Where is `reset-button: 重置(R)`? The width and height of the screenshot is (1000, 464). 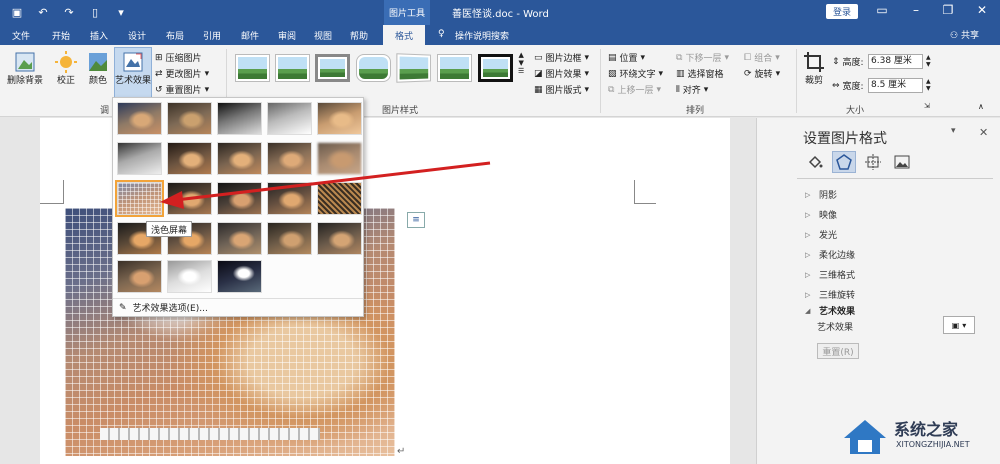 reset-button: 重置(R) is located at coordinates (838, 351).